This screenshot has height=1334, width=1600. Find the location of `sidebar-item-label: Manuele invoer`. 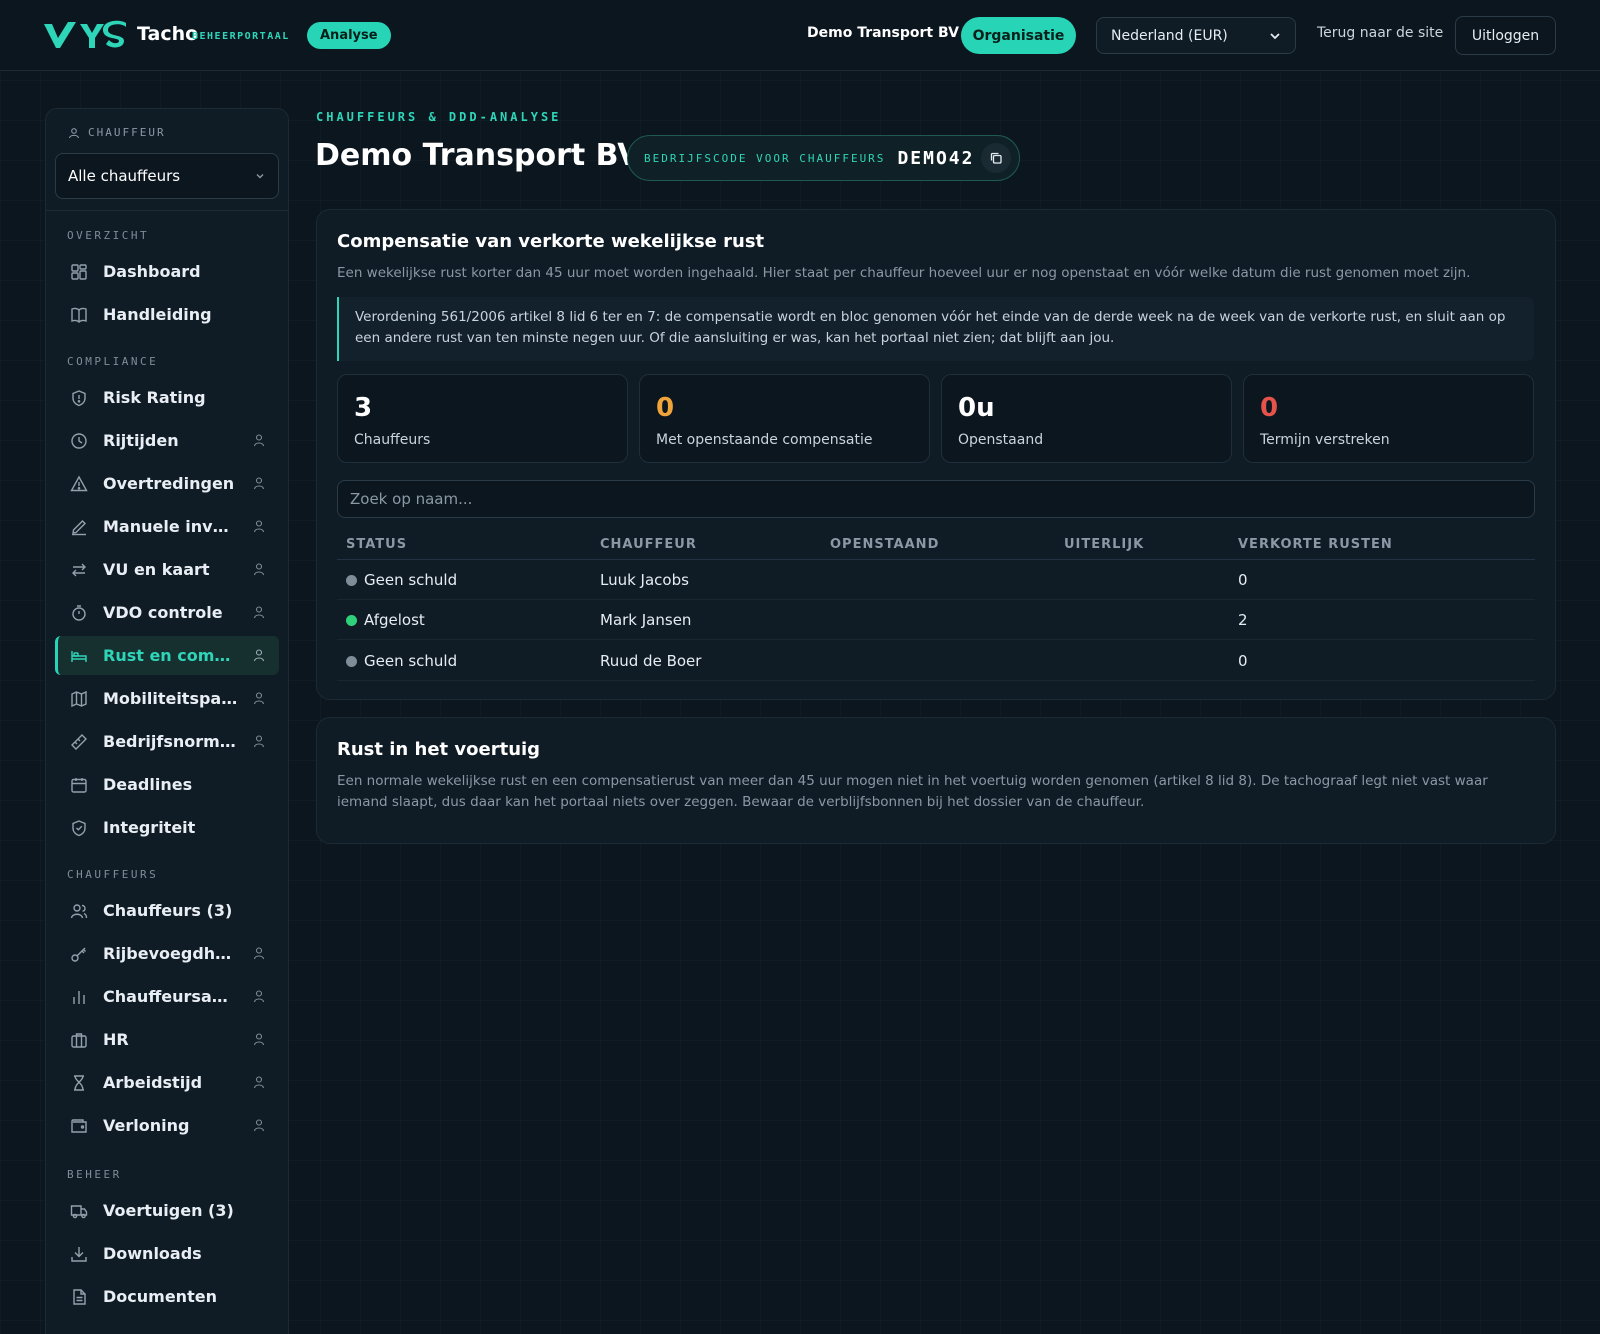

sidebar-item-label: Manuele invoer is located at coordinates (170, 526).